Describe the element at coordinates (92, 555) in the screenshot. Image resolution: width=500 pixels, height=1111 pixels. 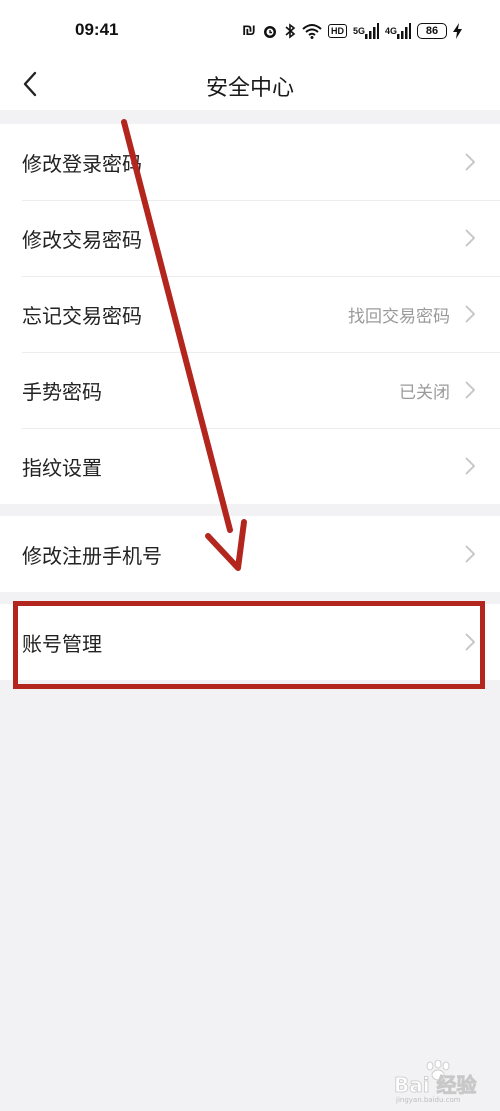
I see `row-label: 修改注册手机号` at that location.